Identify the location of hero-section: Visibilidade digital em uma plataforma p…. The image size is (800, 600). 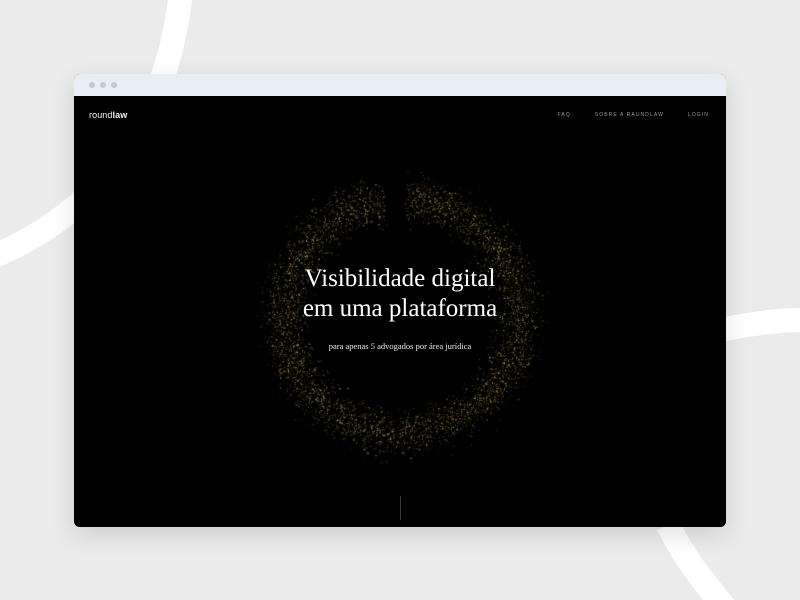
(400, 307).